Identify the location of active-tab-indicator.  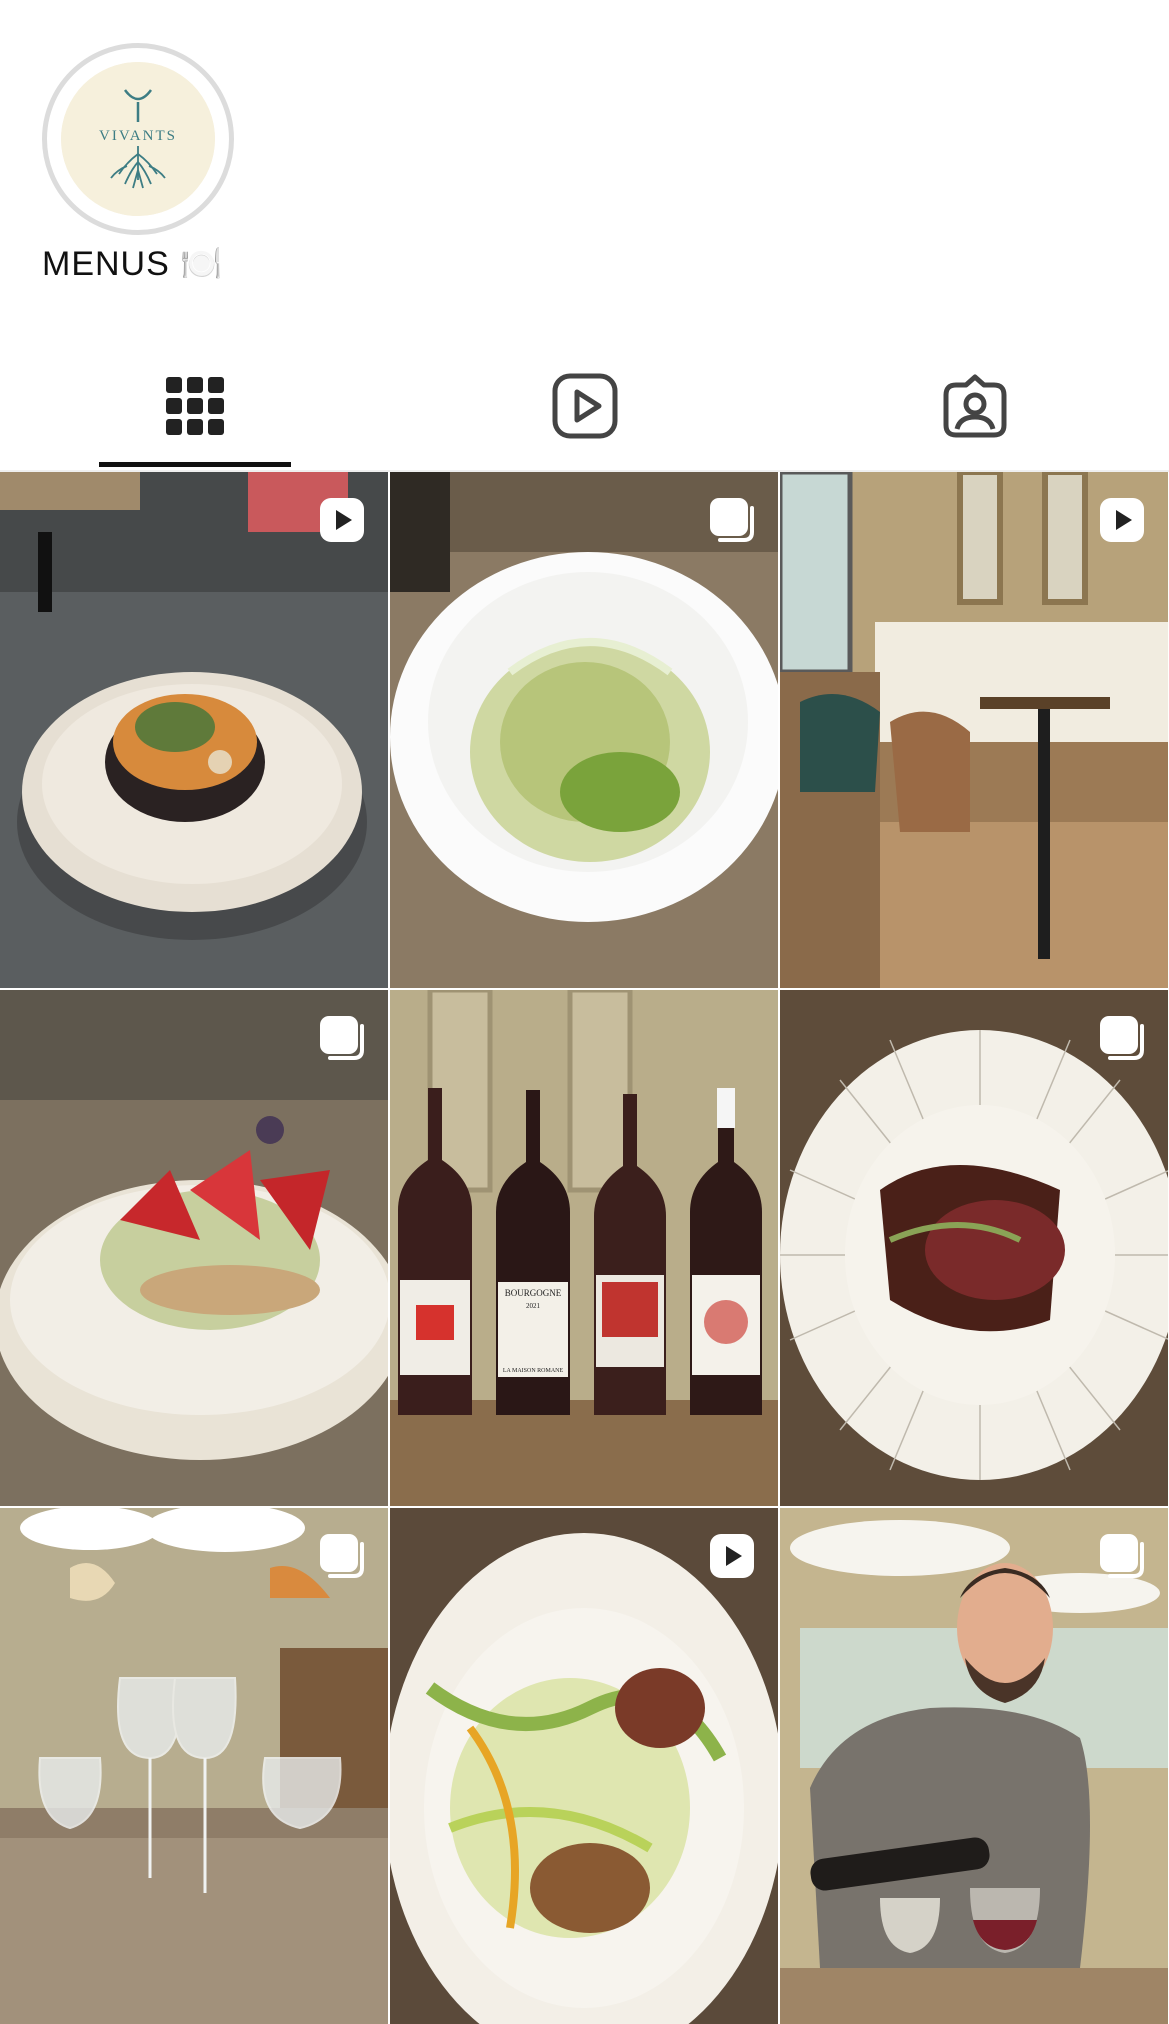
(195, 464).